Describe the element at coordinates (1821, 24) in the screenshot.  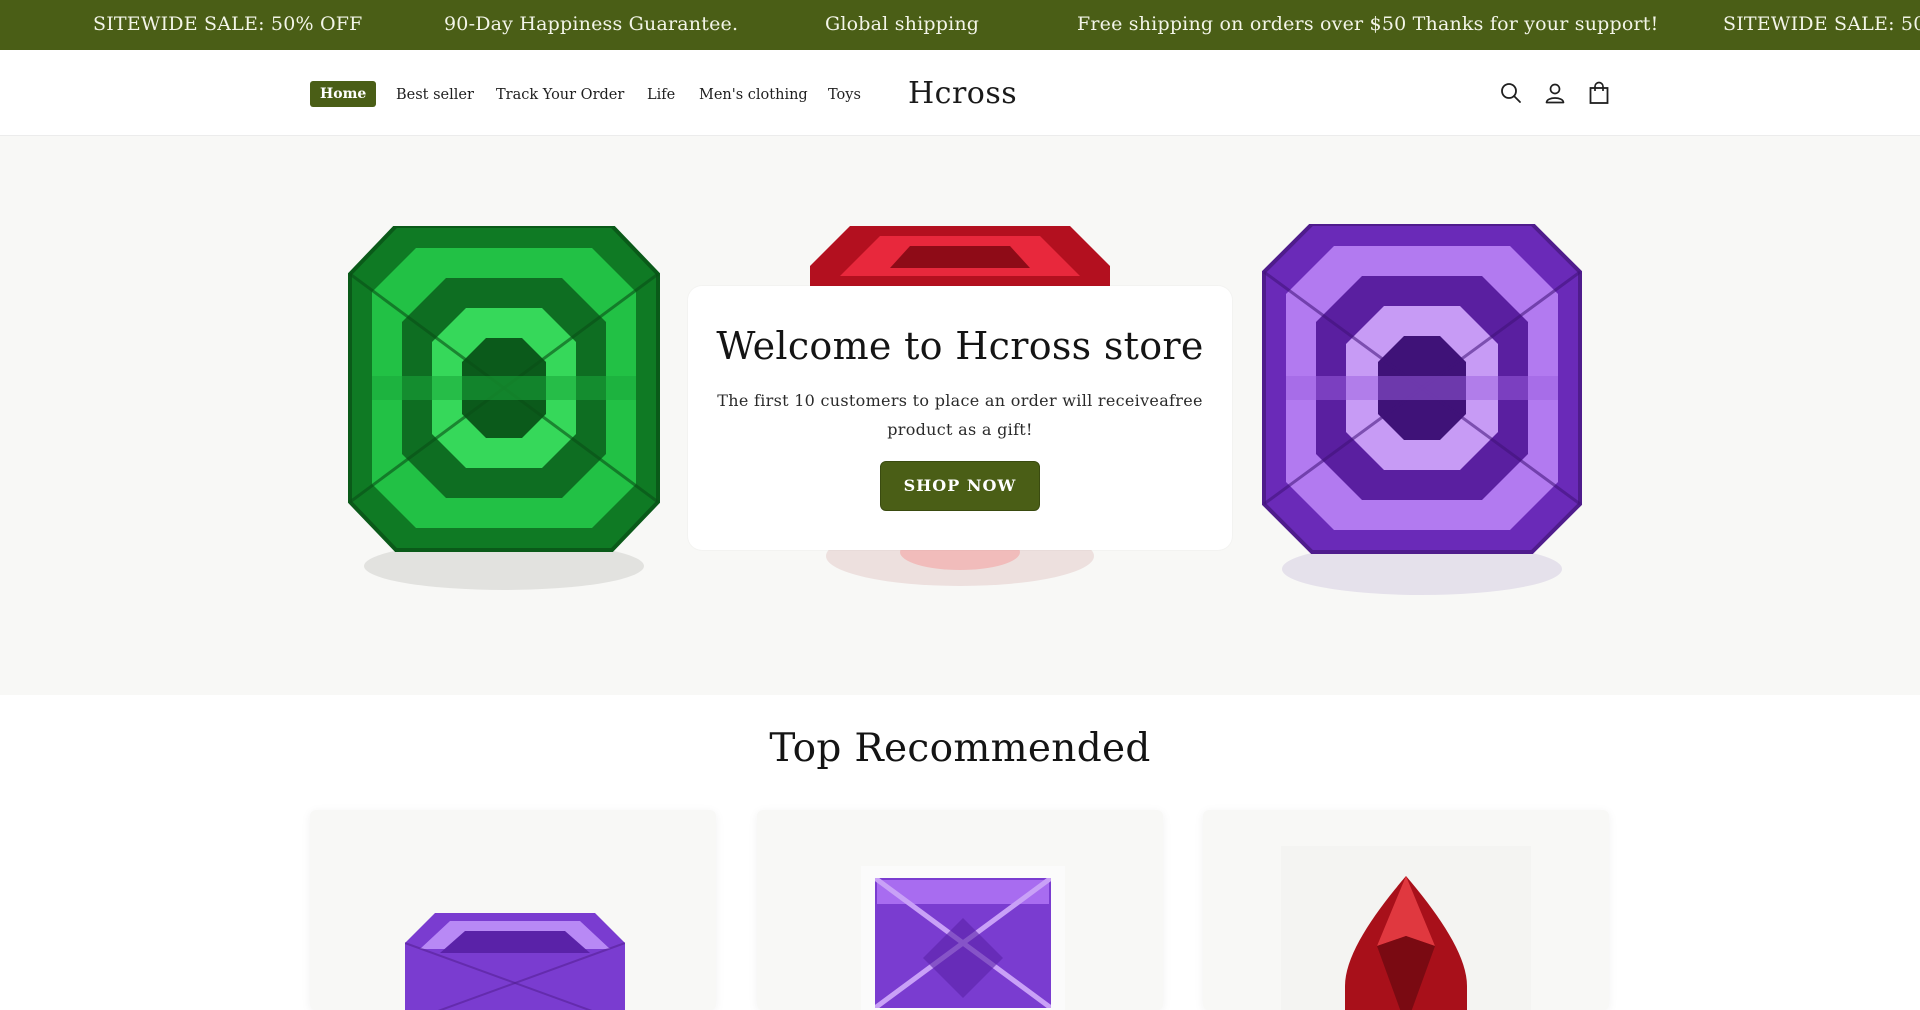
I see `announcement-item: SITEWIDE SALE: 50%` at that location.